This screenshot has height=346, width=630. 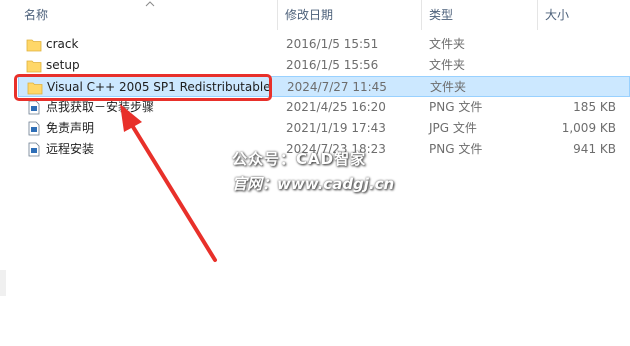 I want to click on column-header-type-label: 类型, so click(x=441, y=15).